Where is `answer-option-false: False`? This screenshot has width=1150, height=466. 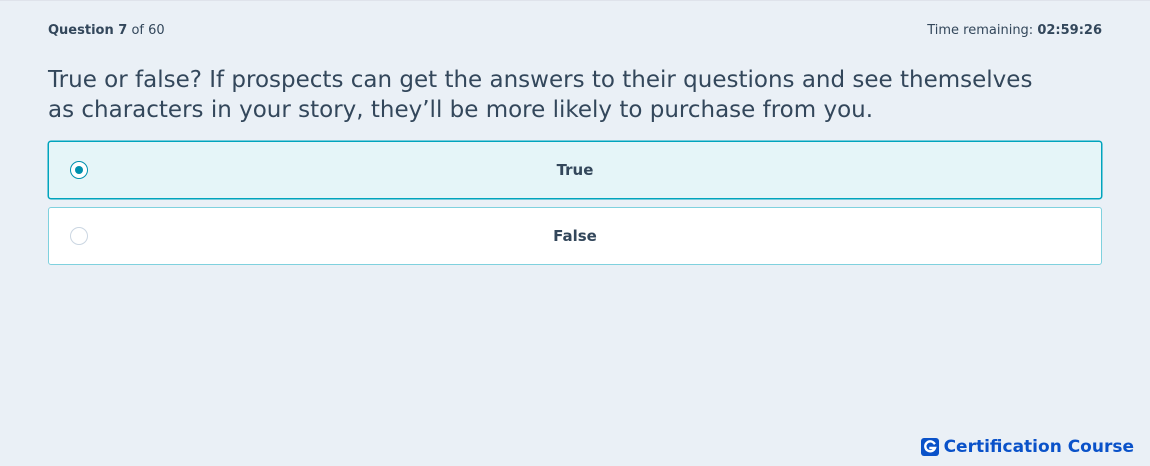 answer-option-false: False is located at coordinates (575, 236).